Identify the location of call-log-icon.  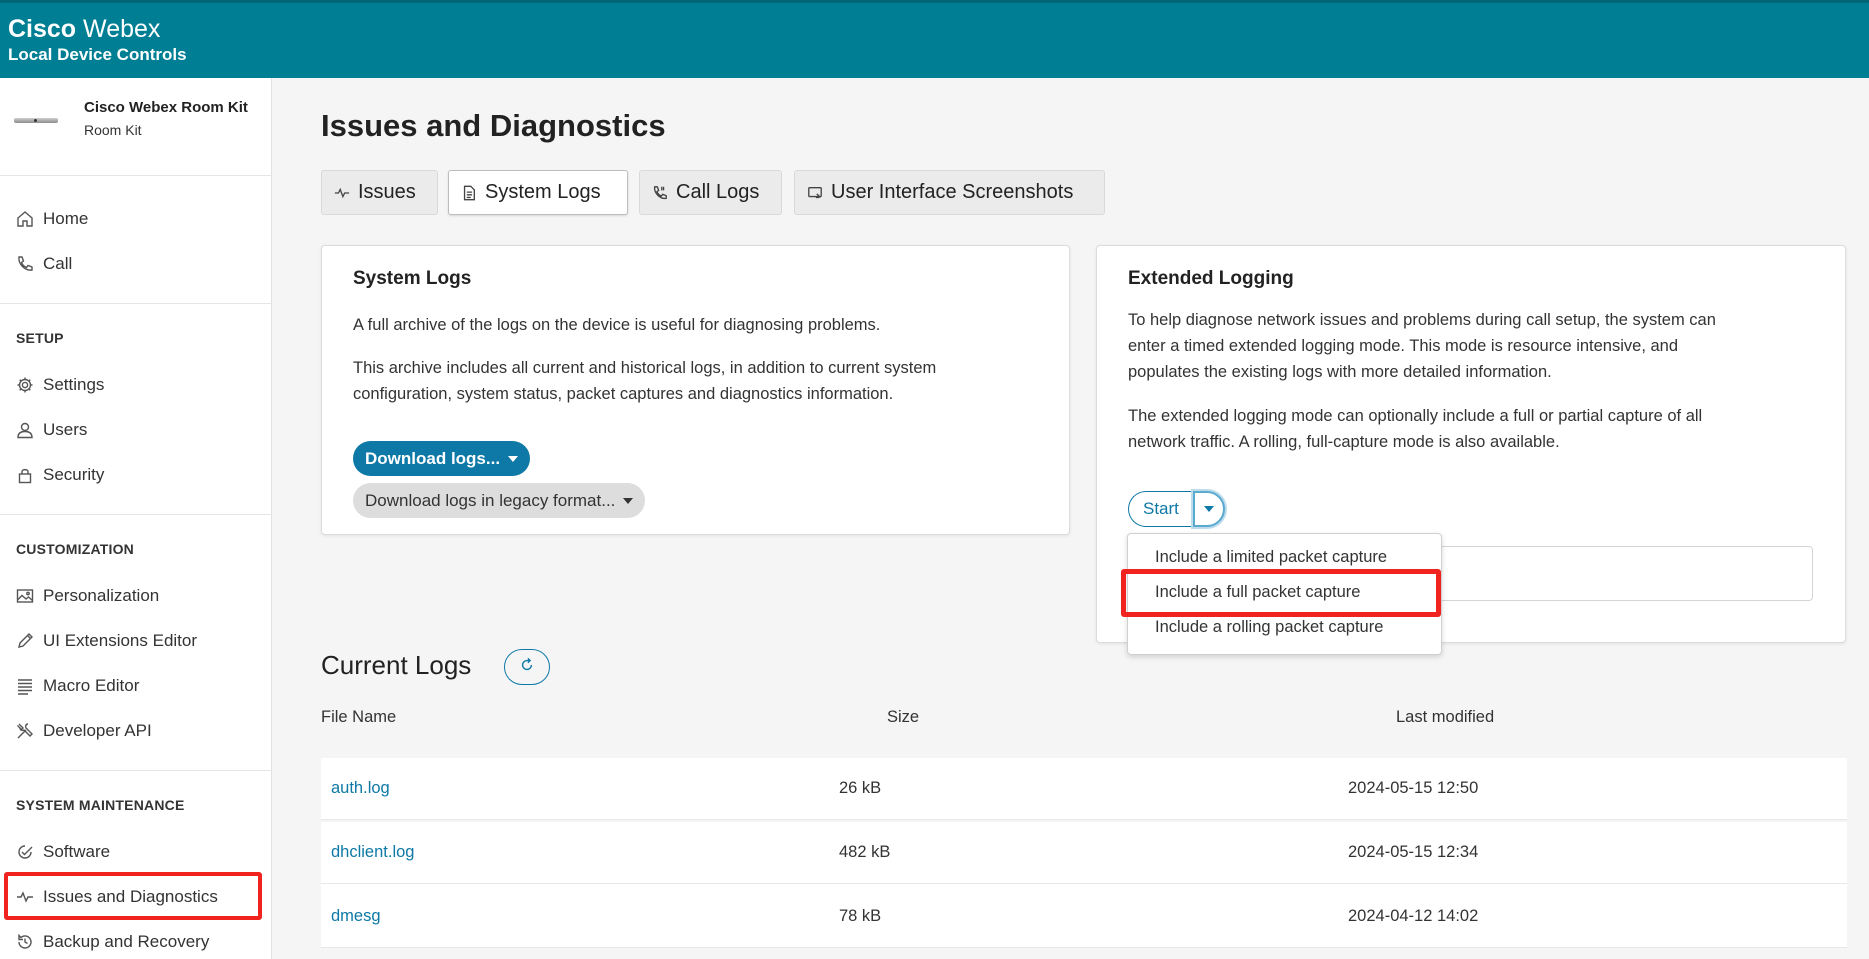
(661, 193).